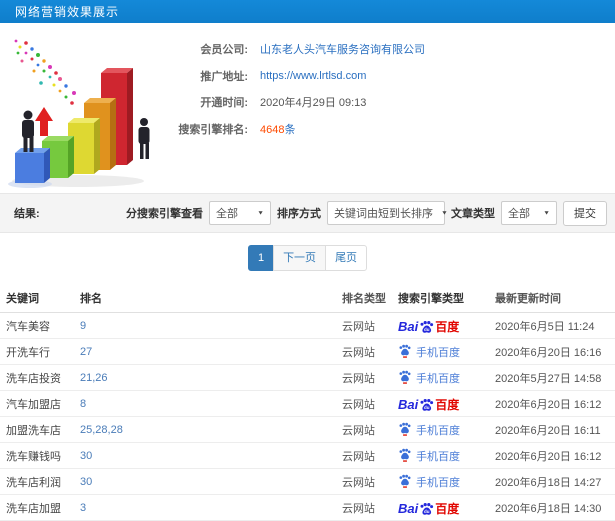  What do you see at coordinates (300, 258) in the screenshot?
I see `next-page-button: 下一页` at bounding box center [300, 258].